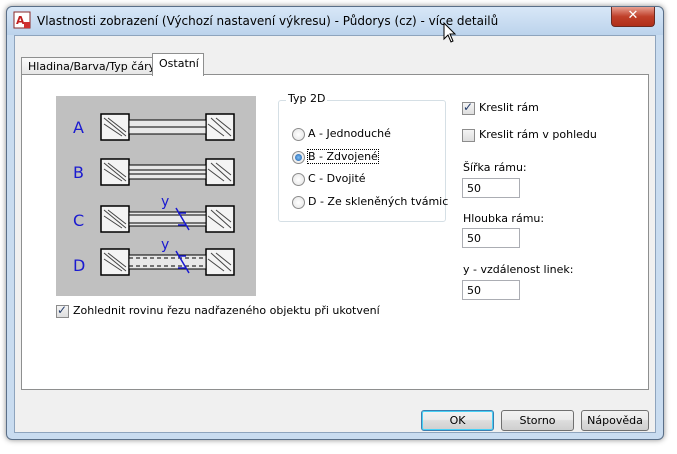  I want to click on cancel-button: Storno, so click(537, 420).